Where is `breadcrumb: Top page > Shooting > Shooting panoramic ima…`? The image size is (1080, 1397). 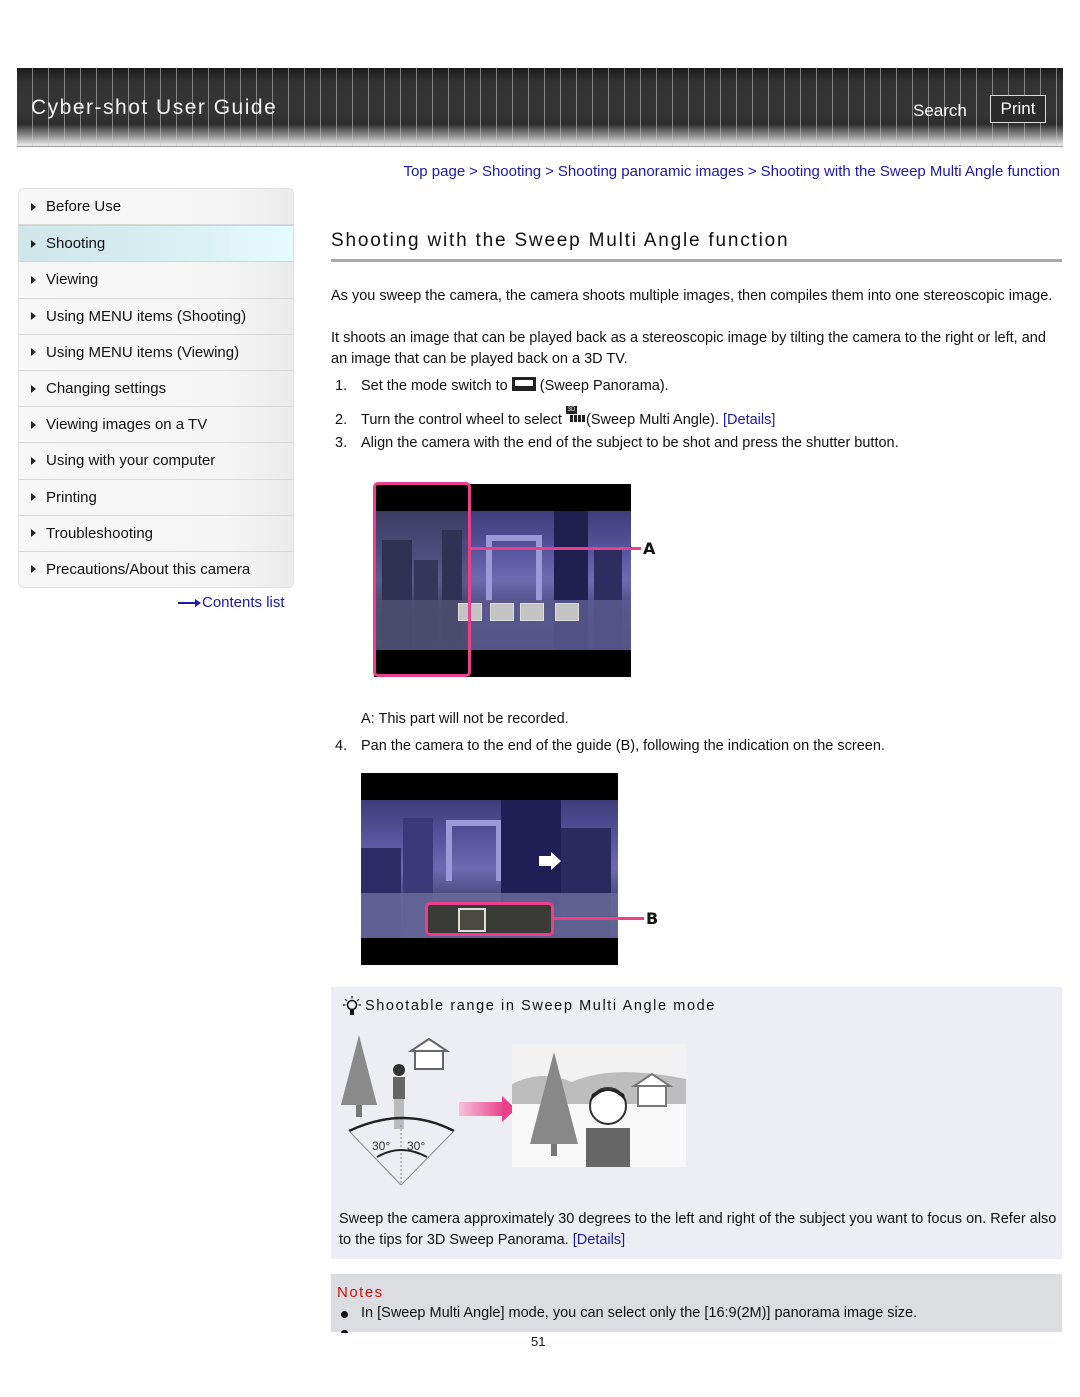 breadcrumb: Top page > Shooting > Shooting panoramic ima… is located at coordinates (731, 171).